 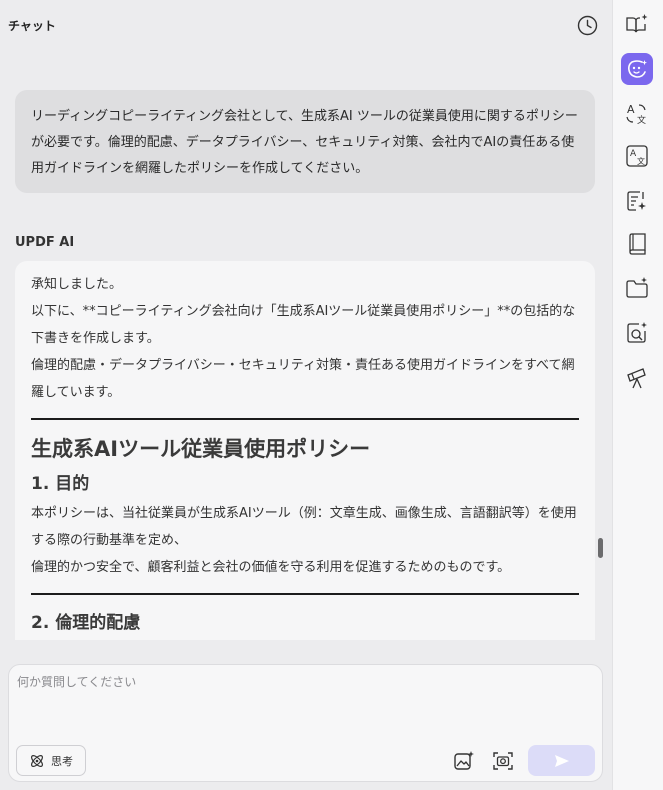 I want to click on search-sparkle-icon, so click(x=637, y=332).